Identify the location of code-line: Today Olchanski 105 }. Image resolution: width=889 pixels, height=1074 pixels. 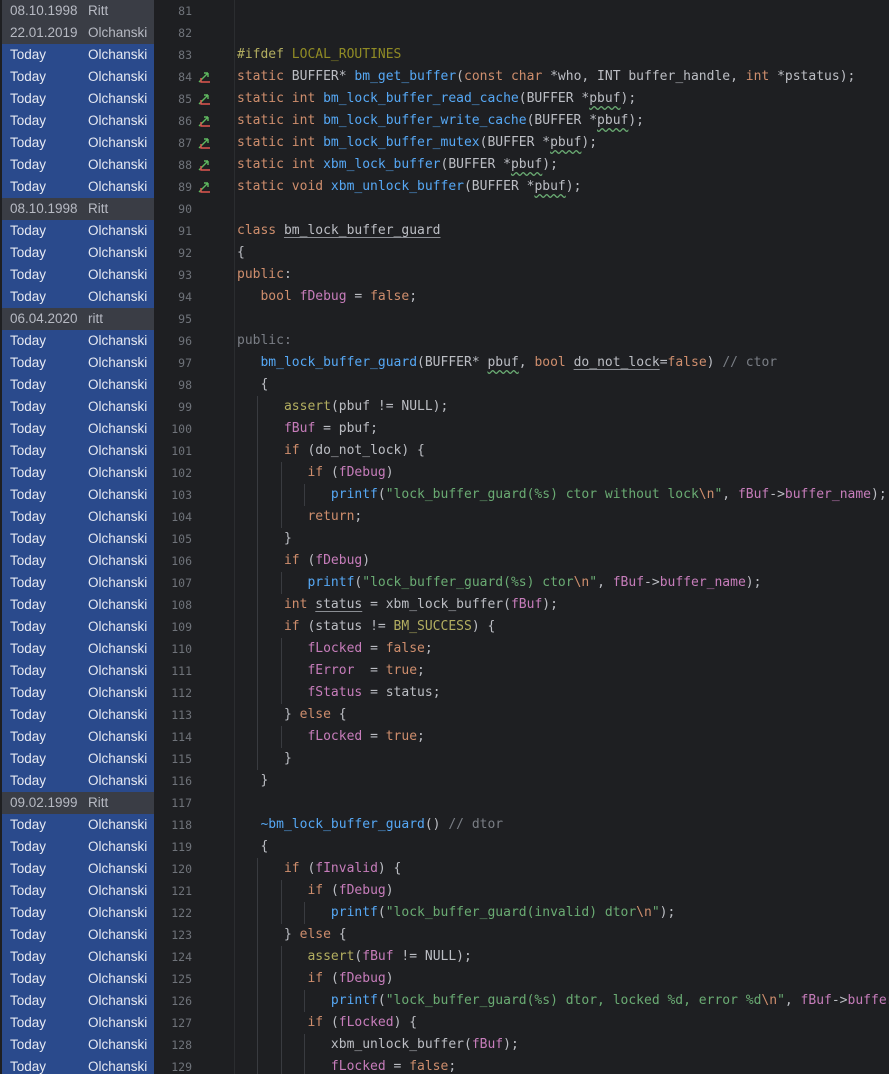
(444, 539).